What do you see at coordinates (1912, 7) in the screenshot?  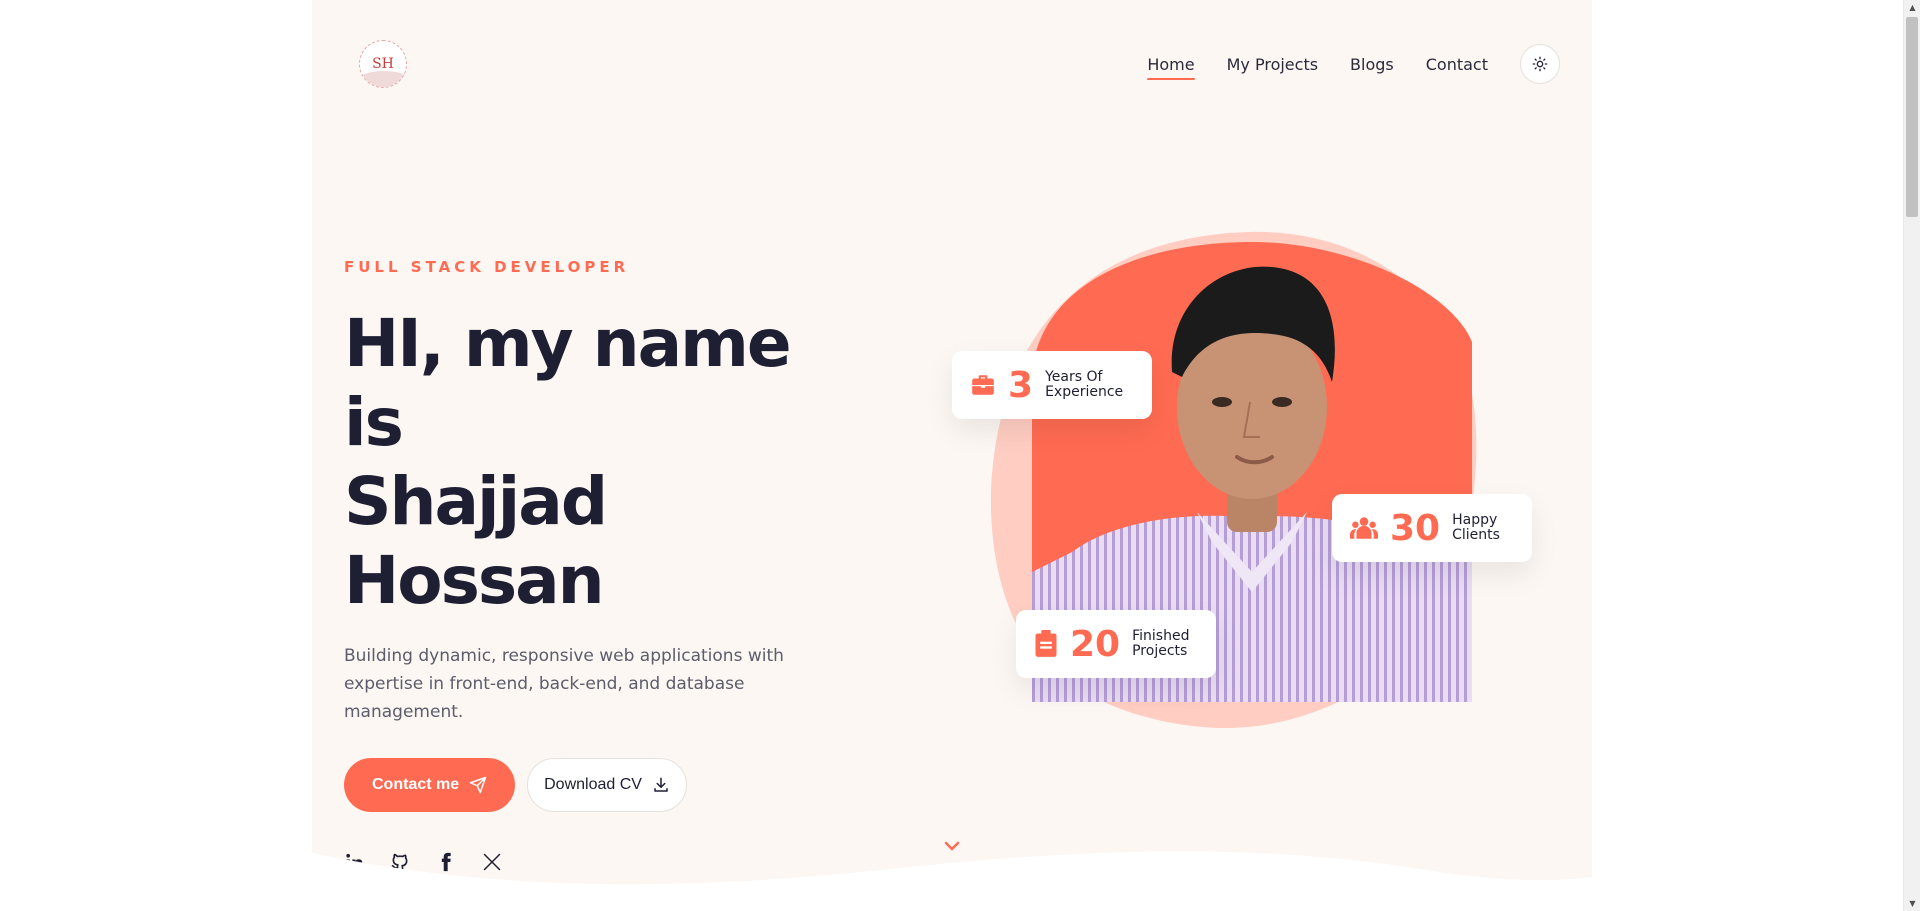 I see `scroll-up-arrow-icon: ▲` at bounding box center [1912, 7].